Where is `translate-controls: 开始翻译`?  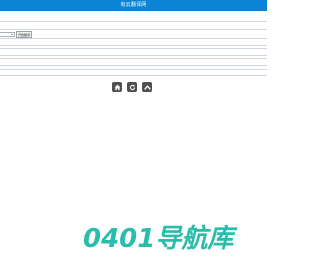 translate-controls: 开始翻译 is located at coordinates (16, 34).